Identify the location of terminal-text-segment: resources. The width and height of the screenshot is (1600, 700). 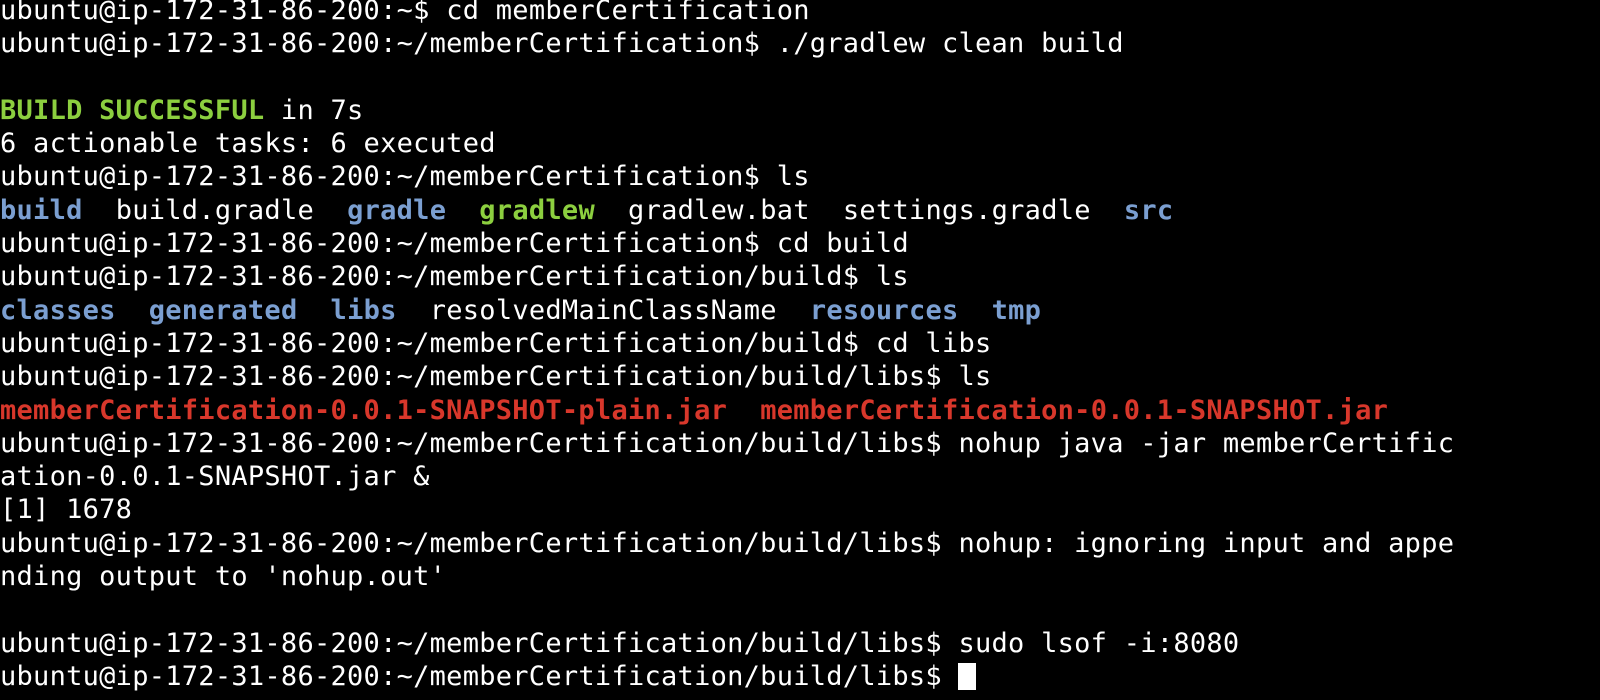
(884, 310).